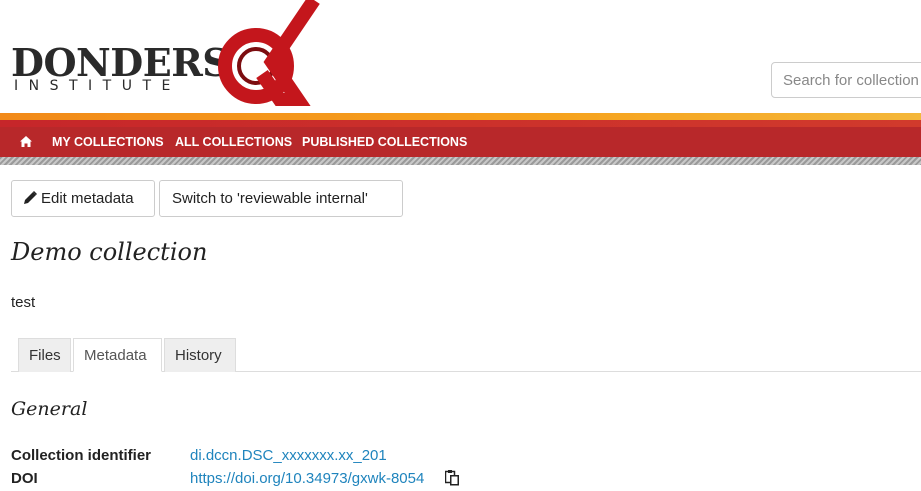 The height and width of the screenshot is (491, 921). I want to click on nav-my-collections: MY COLLECTIONS, so click(108, 142).